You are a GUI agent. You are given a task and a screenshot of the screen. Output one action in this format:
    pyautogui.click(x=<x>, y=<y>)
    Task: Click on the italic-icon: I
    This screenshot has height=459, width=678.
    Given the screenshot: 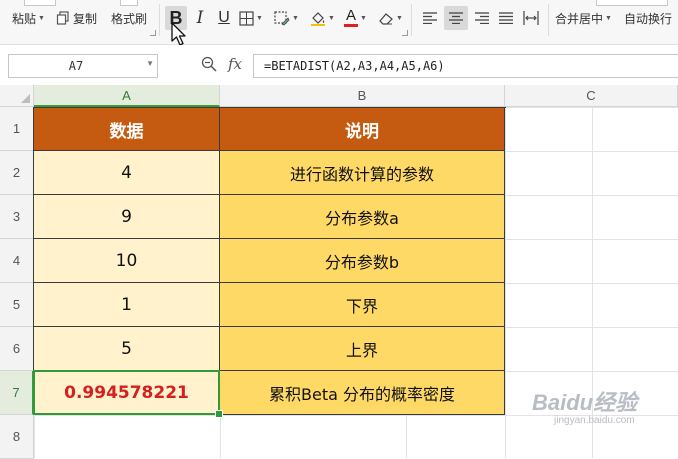 What is the action you would take?
    pyautogui.click(x=200, y=18)
    